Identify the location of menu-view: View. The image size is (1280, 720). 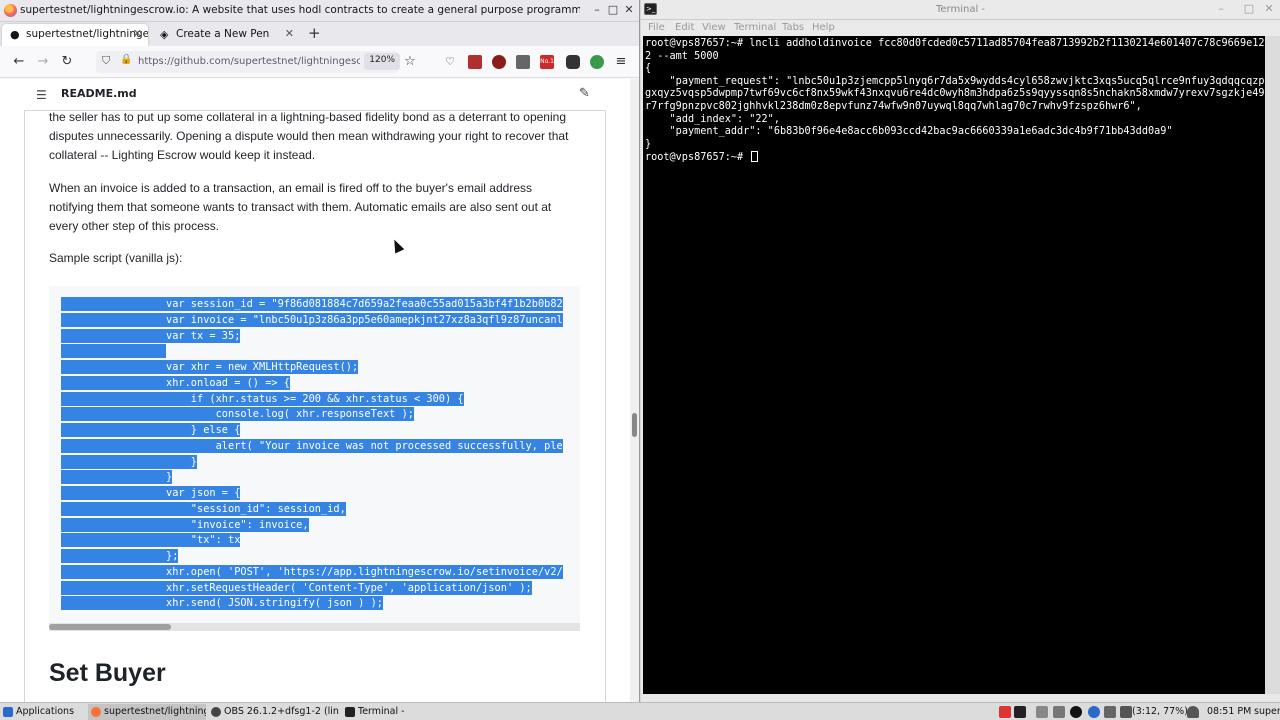
(714, 27).